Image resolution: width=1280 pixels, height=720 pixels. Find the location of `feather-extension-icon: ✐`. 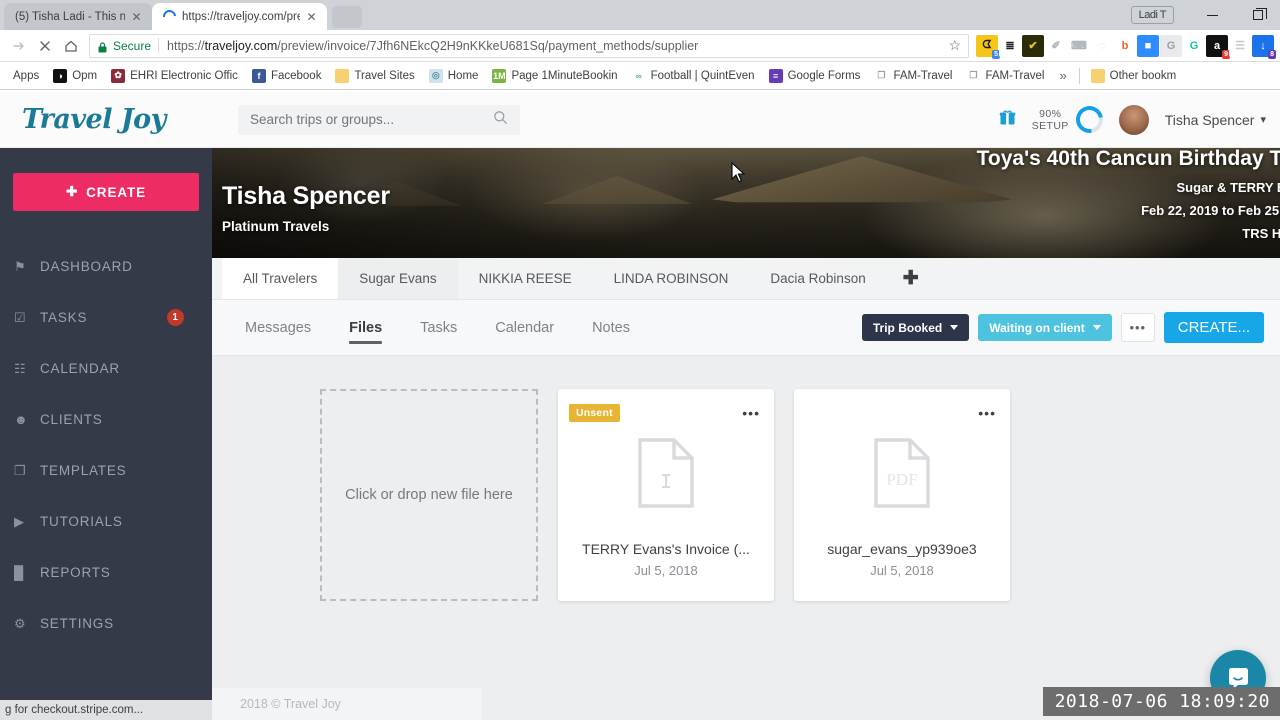

feather-extension-icon: ✐ is located at coordinates (1056, 45).